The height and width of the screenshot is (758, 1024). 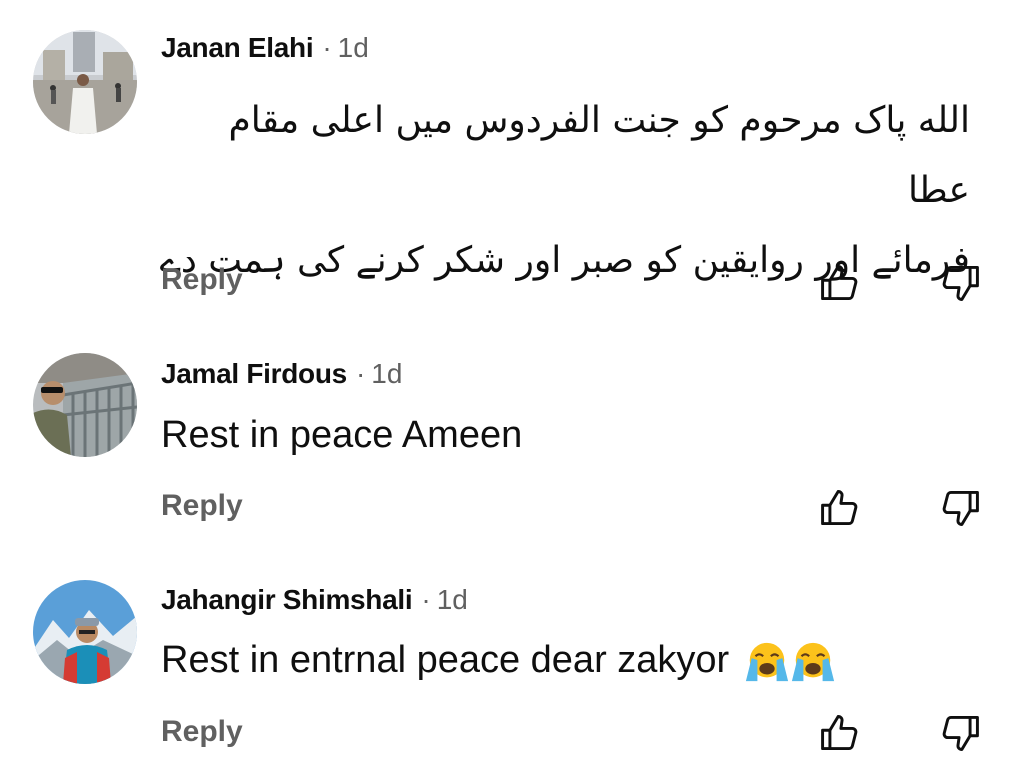 What do you see at coordinates (254, 374) in the screenshot?
I see `author-name: Jamal Firdous` at bounding box center [254, 374].